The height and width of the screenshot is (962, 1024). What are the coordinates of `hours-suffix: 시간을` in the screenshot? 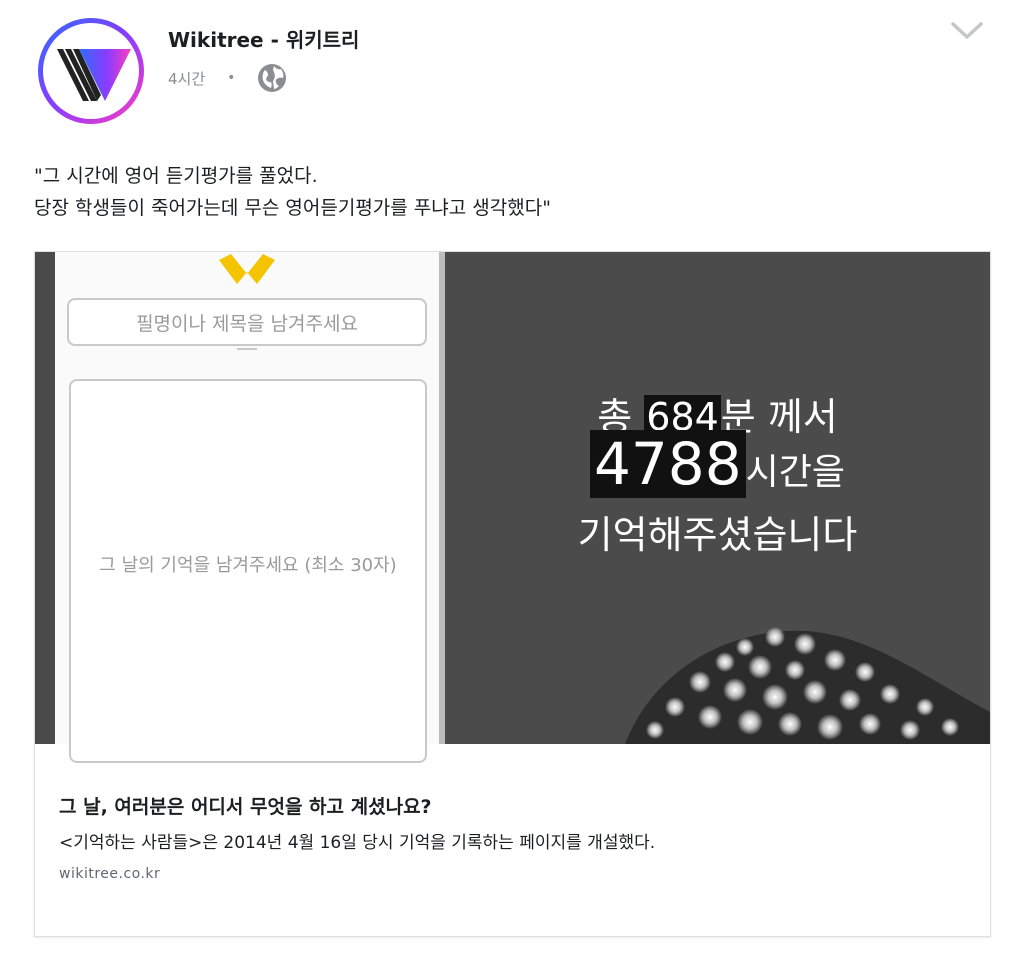 It's located at (795, 472).